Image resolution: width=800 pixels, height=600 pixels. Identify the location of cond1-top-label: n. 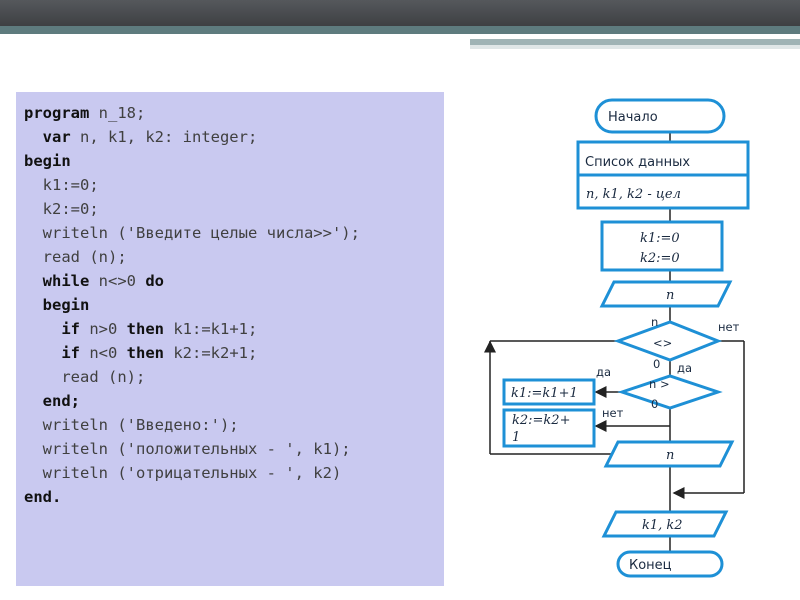
(654, 322).